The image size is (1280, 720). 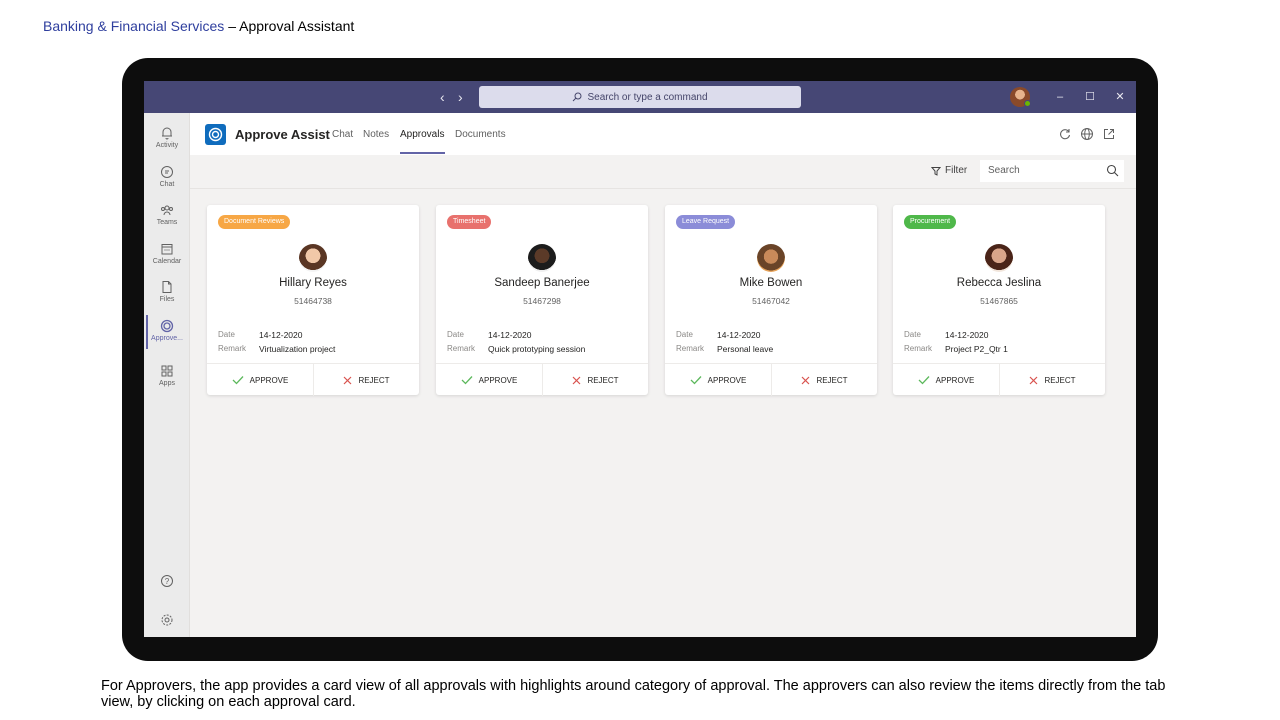 What do you see at coordinates (167, 287) in the screenshot?
I see `file-icon` at bounding box center [167, 287].